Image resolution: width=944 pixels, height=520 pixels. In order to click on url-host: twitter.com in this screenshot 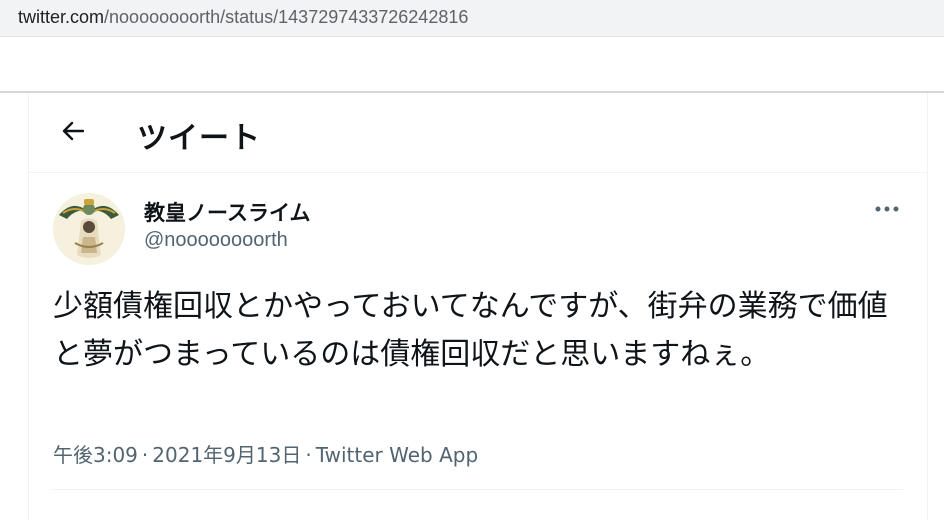, I will do `click(61, 17)`.